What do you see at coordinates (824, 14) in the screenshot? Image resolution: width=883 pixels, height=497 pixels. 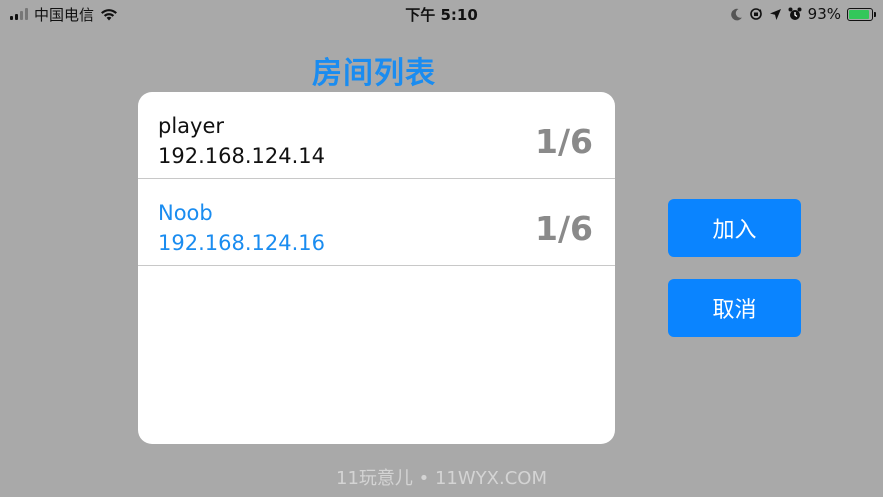 I see `battery-percent: 93%` at bounding box center [824, 14].